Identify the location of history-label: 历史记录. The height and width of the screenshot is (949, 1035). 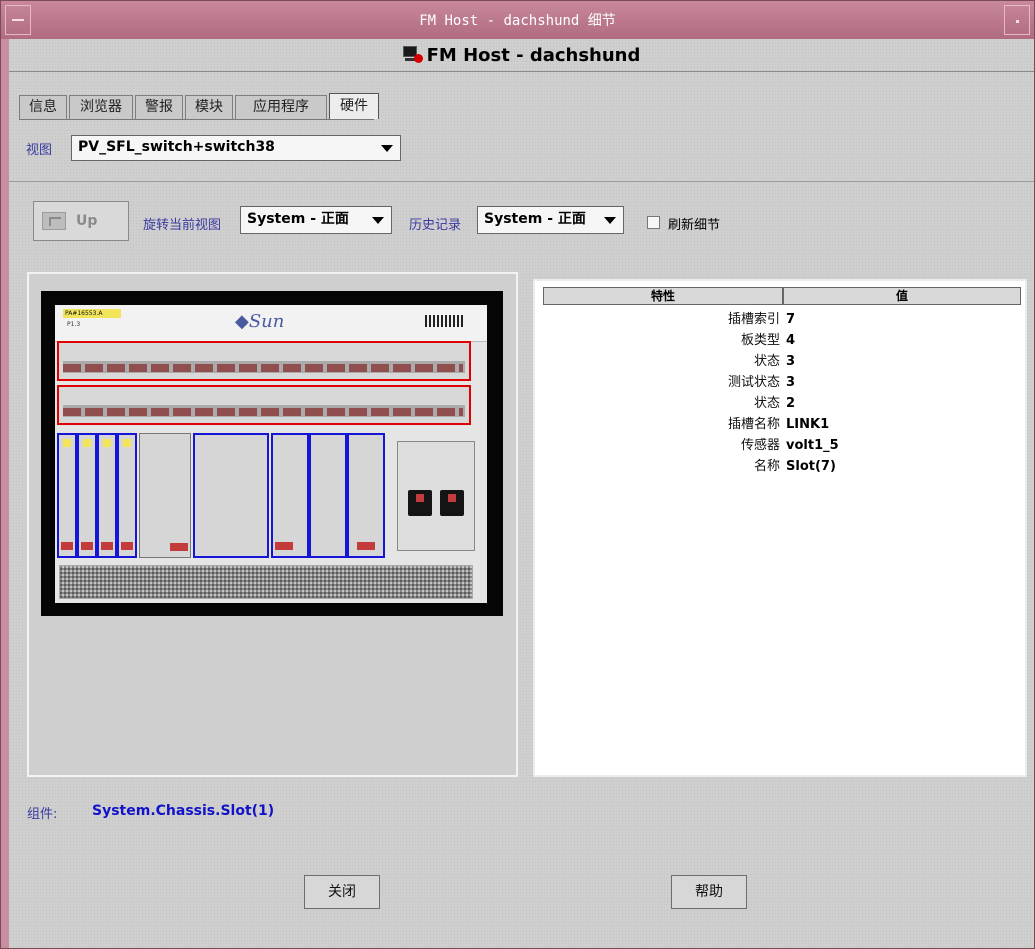
(435, 225).